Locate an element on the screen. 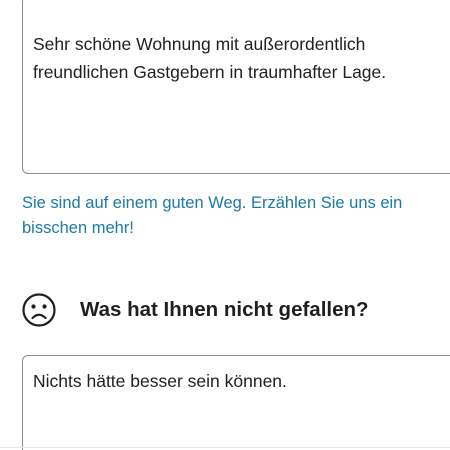 This screenshot has height=450, width=450. negative-section-title: Was hat Ihnen nicht gefallen? is located at coordinates (224, 309).